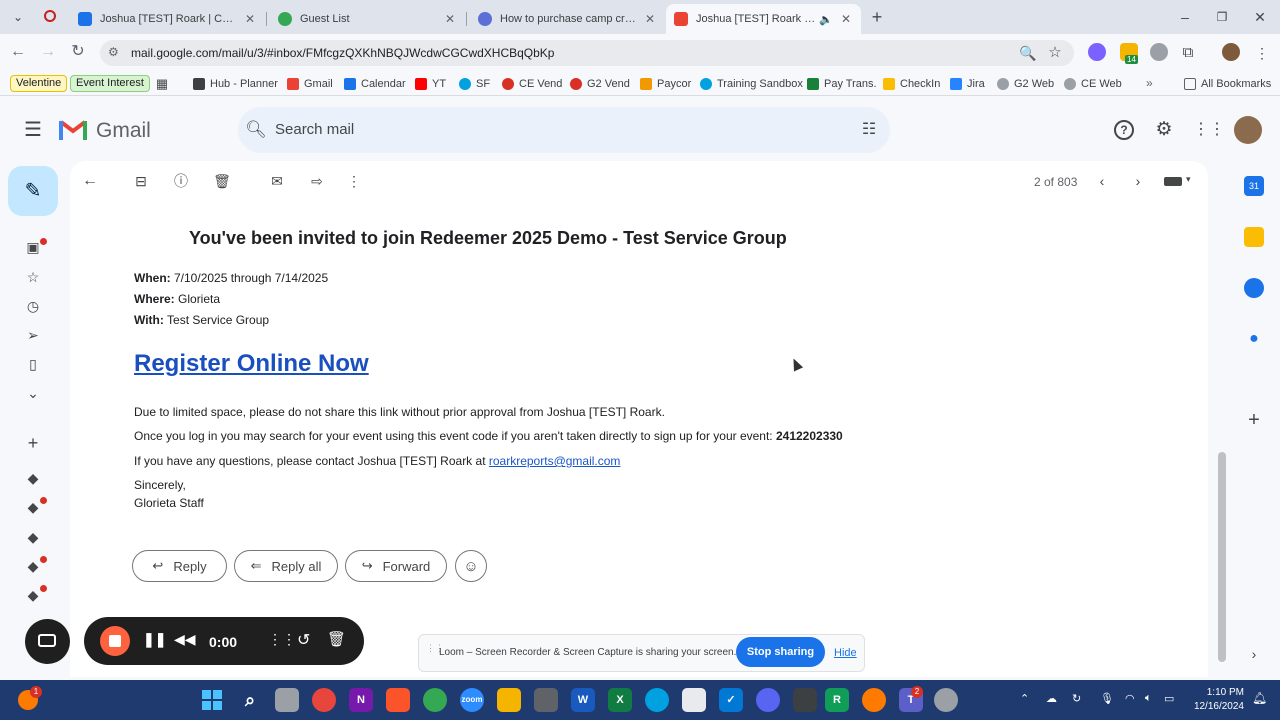  Describe the element at coordinates (1025, 84) in the screenshot. I see `bookmark-g2-web: G2 Web` at that location.